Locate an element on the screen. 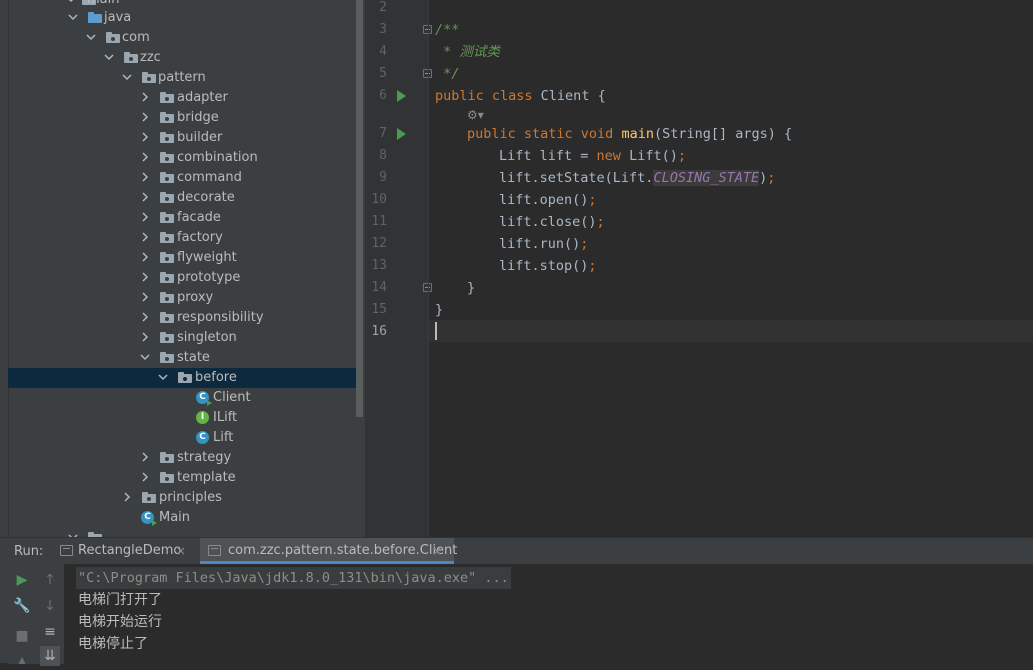  line-number: 6 is located at coordinates (383, 95).